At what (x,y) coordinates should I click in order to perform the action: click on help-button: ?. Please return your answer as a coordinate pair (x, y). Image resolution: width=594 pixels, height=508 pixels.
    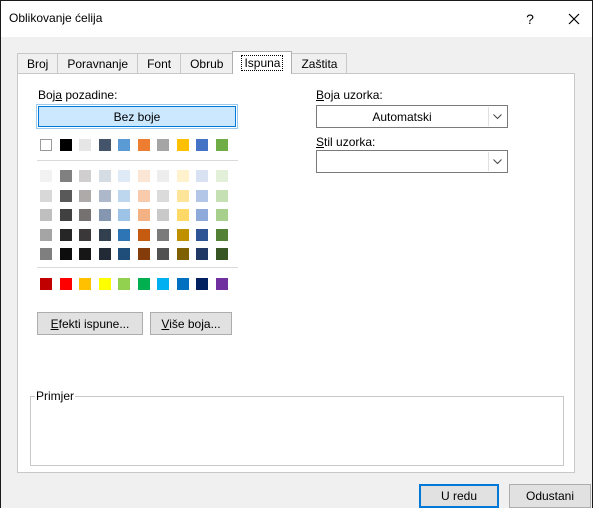
    Looking at the image, I should click on (530, 19).